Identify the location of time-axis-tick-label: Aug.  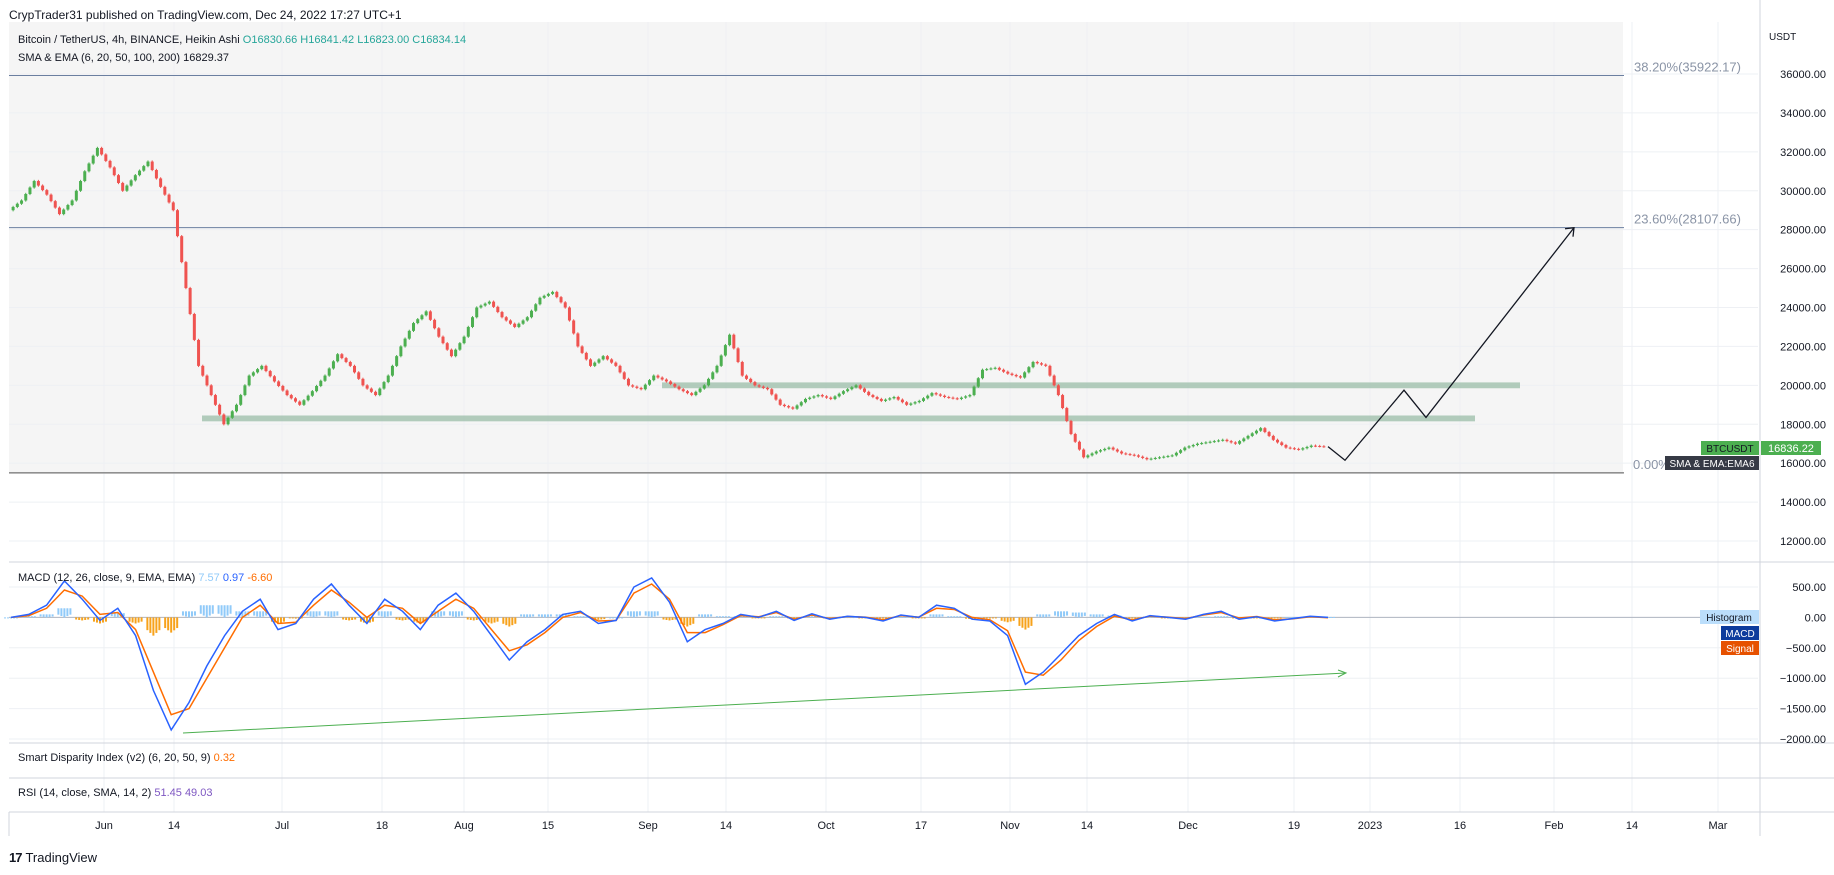
(464, 826).